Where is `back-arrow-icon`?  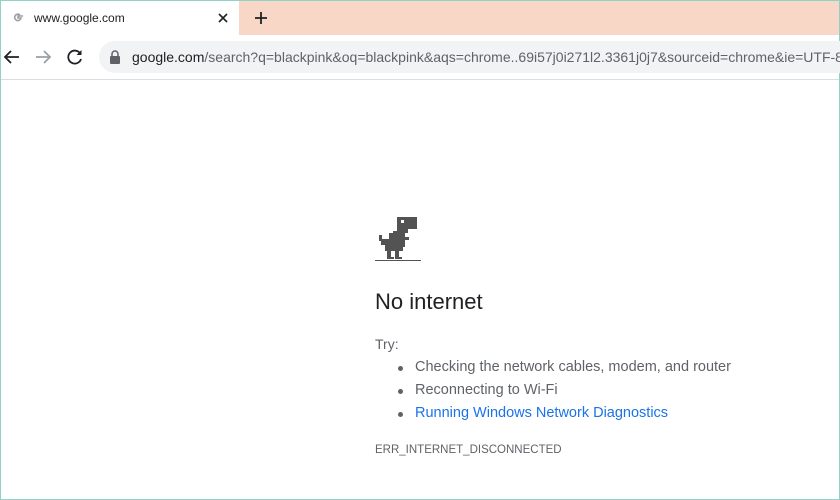 back-arrow-icon is located at coordinates (12, 57).